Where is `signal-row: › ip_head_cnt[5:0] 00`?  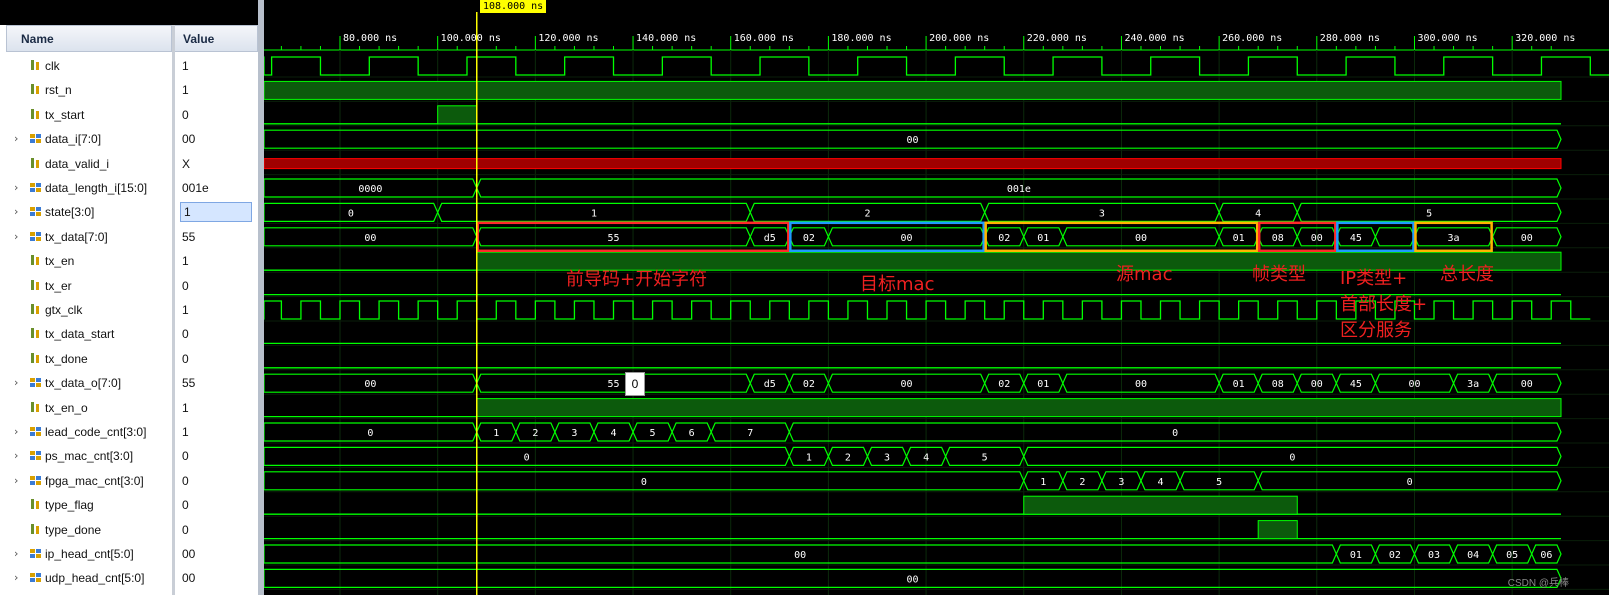
signal-row: › ip_head_cnt[5:0] 00 is located at coordinates (129, 554).